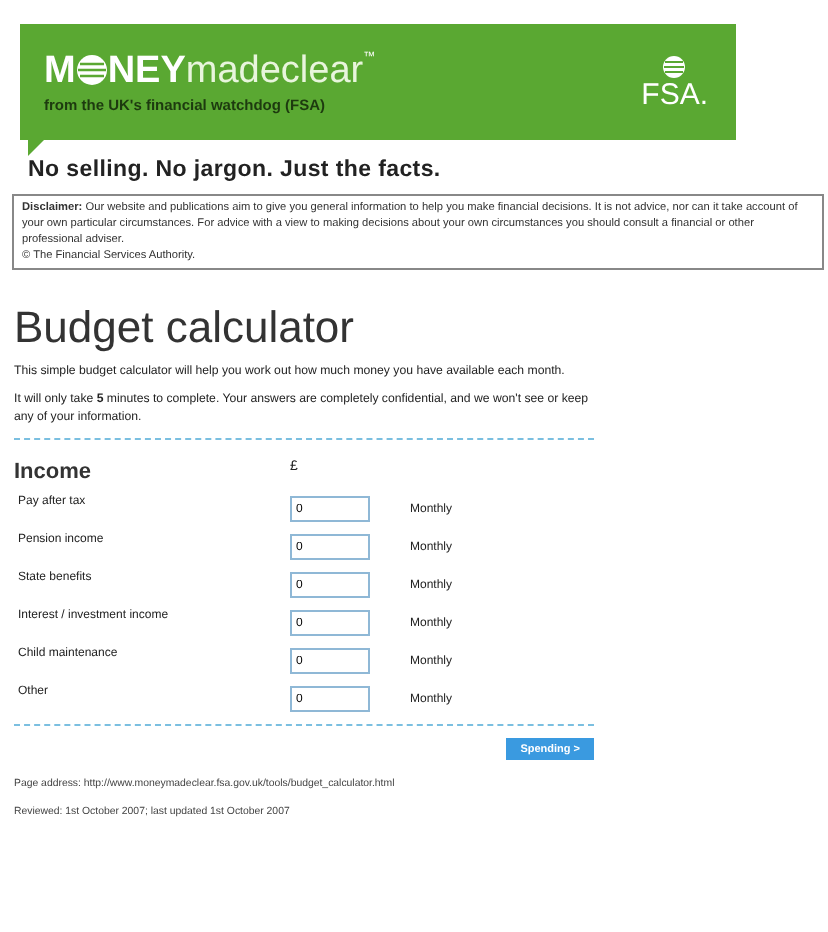 This screenshot has height=932, width=828. What do you see at coordinates (54, 472) in the screenshot?
I see `section-heading: Income` at bounding box center [54, 472].